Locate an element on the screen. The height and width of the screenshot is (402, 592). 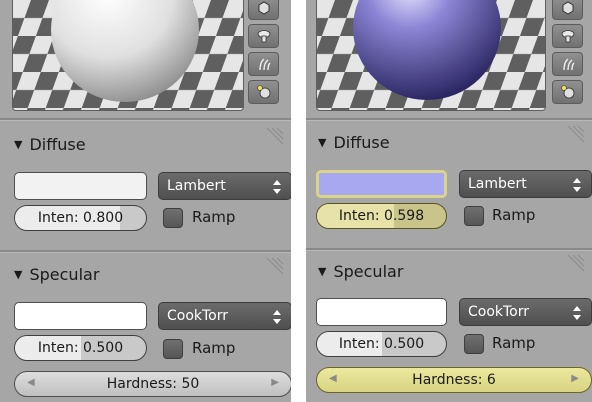
hardness-slider: ◀ Hardness: 50 ▶ is located at coordinates (152, 384).